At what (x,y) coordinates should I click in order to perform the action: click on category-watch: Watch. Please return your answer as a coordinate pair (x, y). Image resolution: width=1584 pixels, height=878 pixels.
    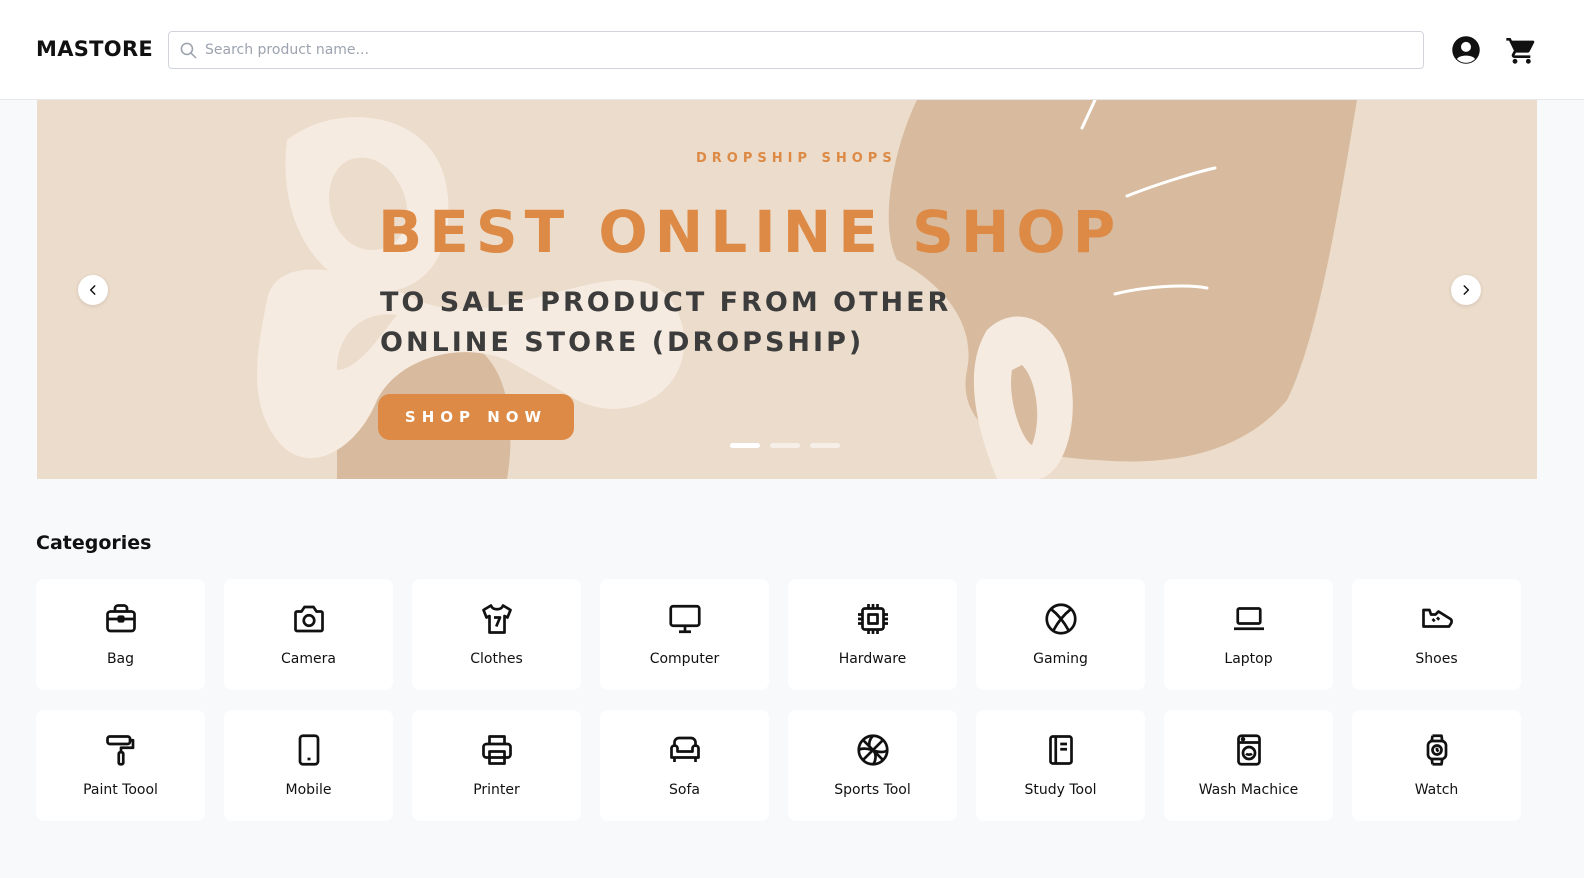
    Looking at the image, I should click on (1436, 765).